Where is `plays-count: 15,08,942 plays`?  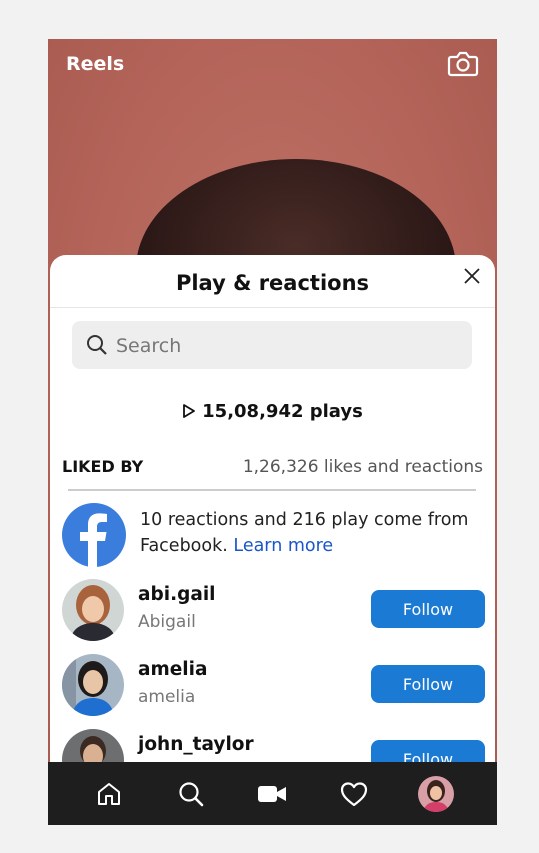 plays-count: 15,08,942 plays is located at coordinates (272, 411).